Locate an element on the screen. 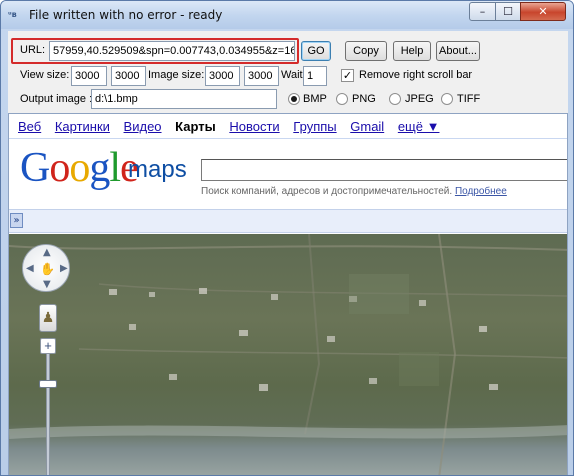 The image size is (574, 476). format-jpeg-label: JPEG is located at coordinates (419, 99).